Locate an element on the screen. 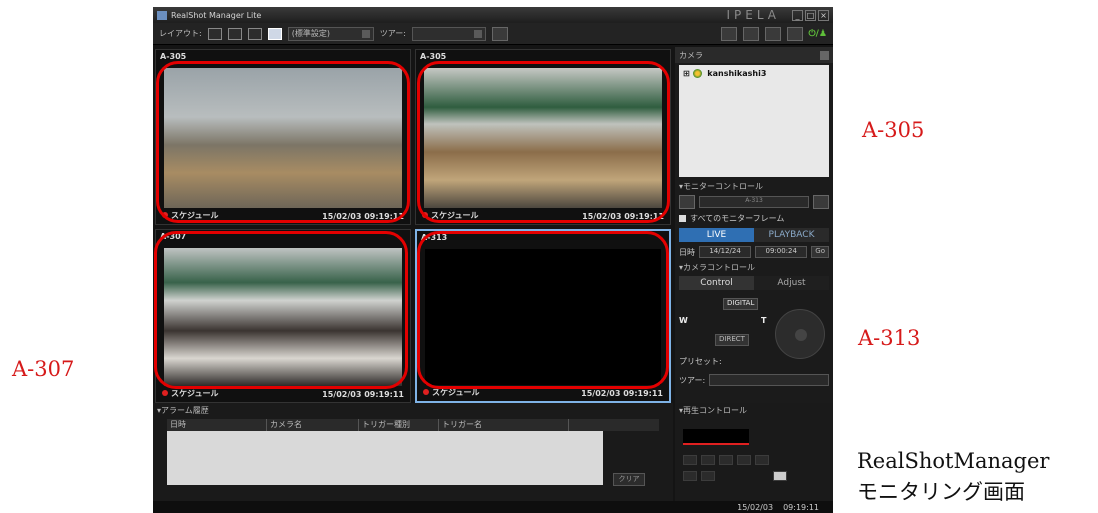 The image size is (1098, 513). ptz-joystick is located at coordinates (800, 334).